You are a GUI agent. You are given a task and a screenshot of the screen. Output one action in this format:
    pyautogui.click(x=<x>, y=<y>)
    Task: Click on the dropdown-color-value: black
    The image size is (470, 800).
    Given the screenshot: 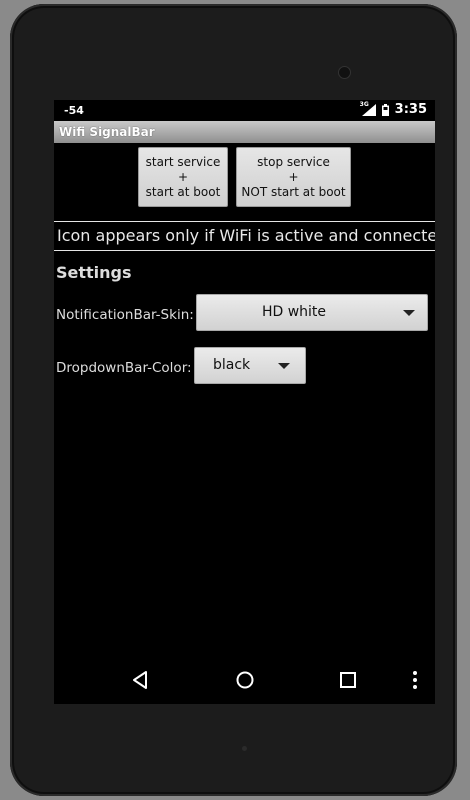 What is the action you would take?
    pyautogui.click(x=232, y=365)
    